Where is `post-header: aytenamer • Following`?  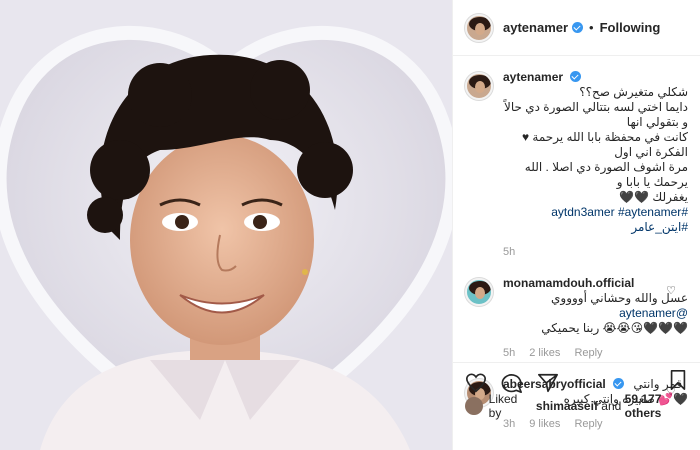
post-header: aytenamer • Following is located at coordinates (576, 28).